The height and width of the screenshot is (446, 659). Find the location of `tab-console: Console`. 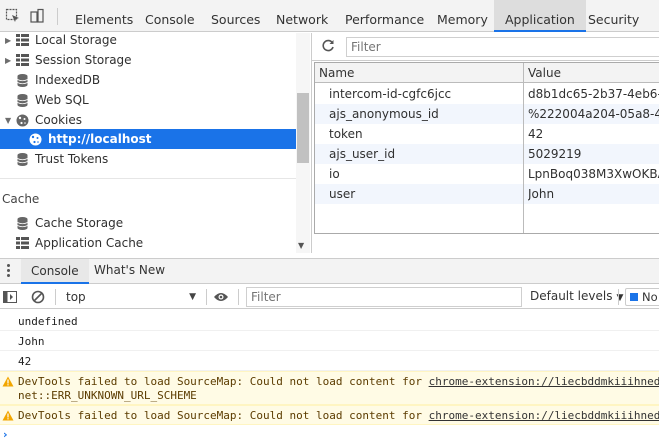

tab-console: Console is located at coordinates (170, 16).